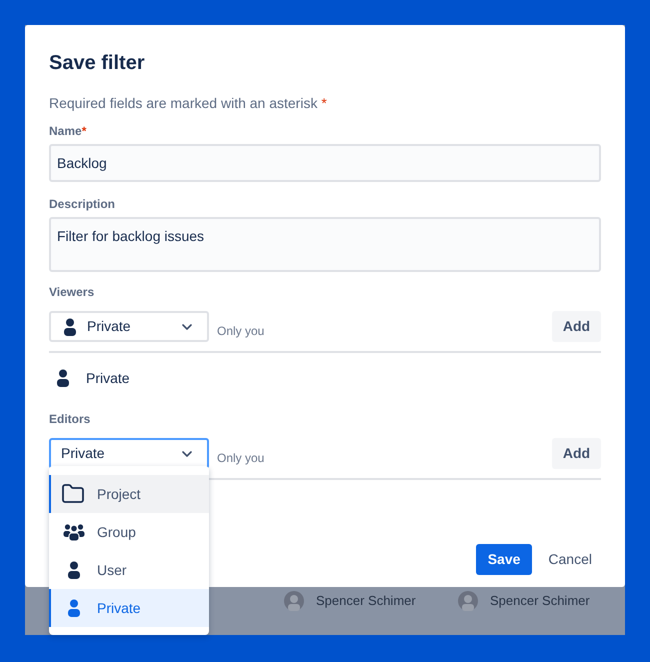 This screenshot has width=650, height=662. What do you see at coordinates (72, 292) in the screenshot?
I see `field-label: Viewers` at bounding box center [72, 292].